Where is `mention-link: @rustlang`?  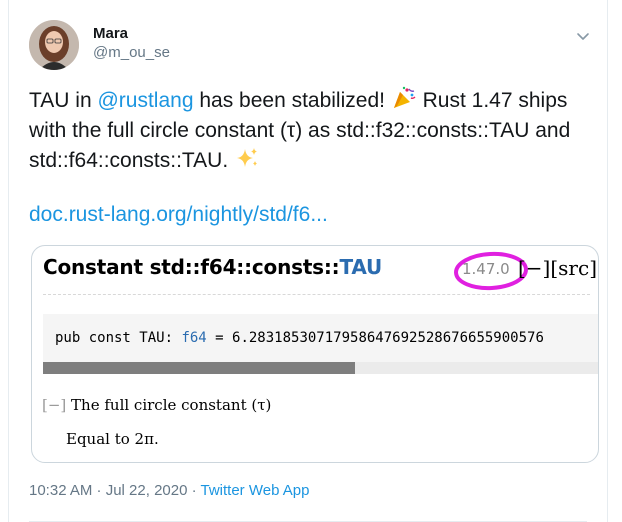
mention-link: @rustlang is located at coordinates (145, 100).